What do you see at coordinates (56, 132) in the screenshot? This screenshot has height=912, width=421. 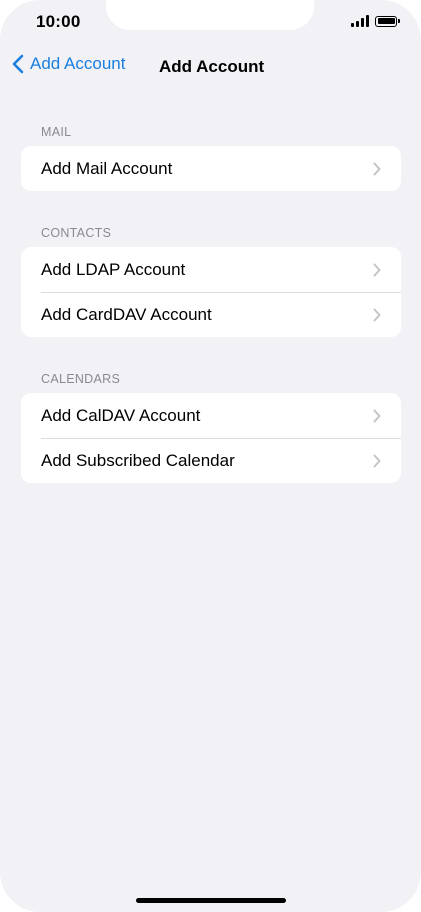 I see `section-header-mail: MAIL` at bounding box center [56, 132].